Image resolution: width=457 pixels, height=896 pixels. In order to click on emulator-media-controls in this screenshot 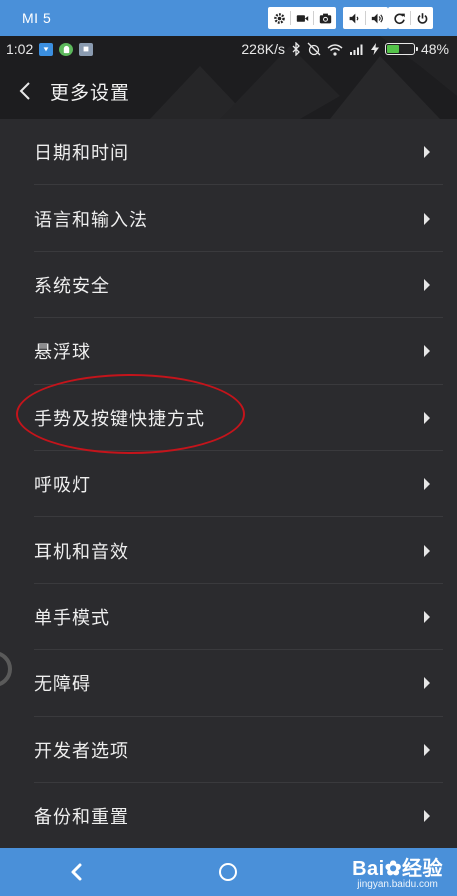, I will do `click(302, 18)`.